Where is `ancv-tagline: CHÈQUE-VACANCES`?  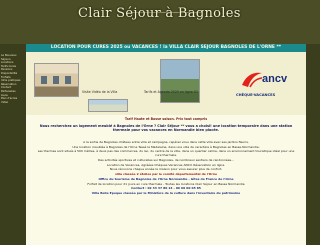
ancv-tagline: CHÈQUE-VACANCES is located at coordinates (256, 95).